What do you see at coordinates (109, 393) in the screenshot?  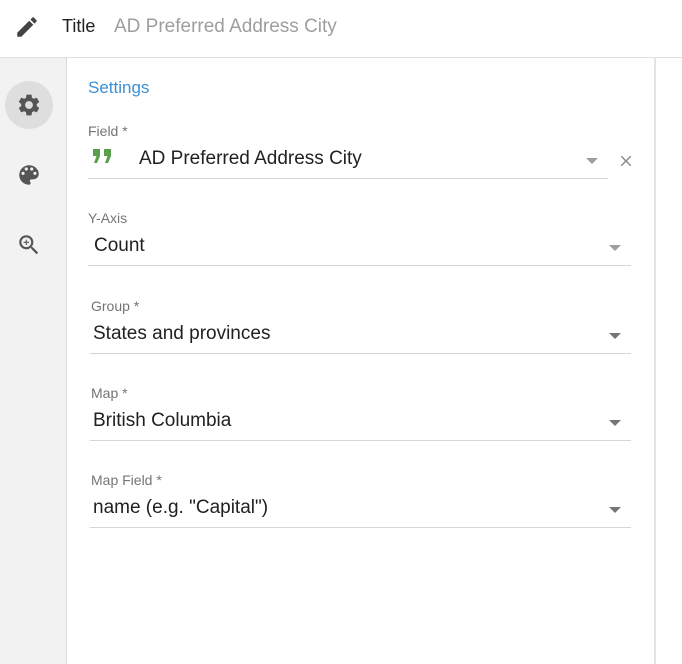 I see `map-label: Map *` at bounding box center [109, 393].